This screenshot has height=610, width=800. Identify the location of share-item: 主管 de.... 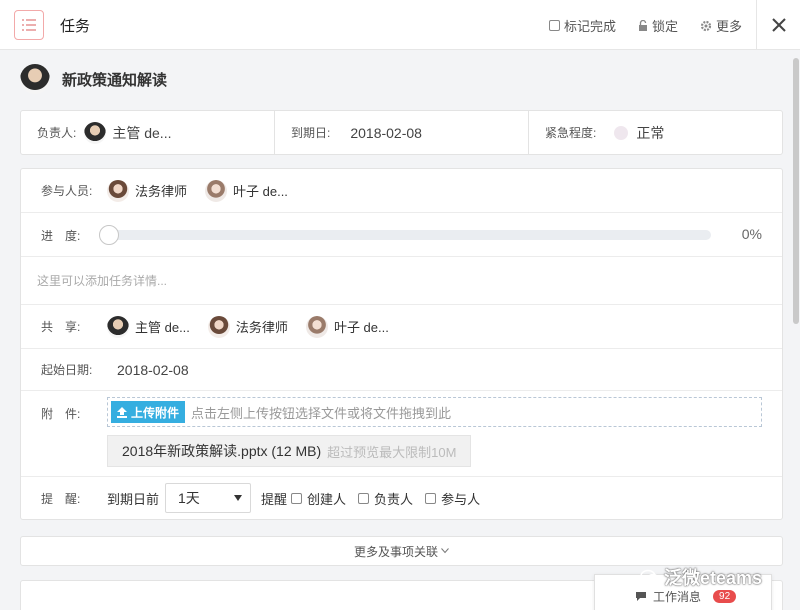
(148, 326).